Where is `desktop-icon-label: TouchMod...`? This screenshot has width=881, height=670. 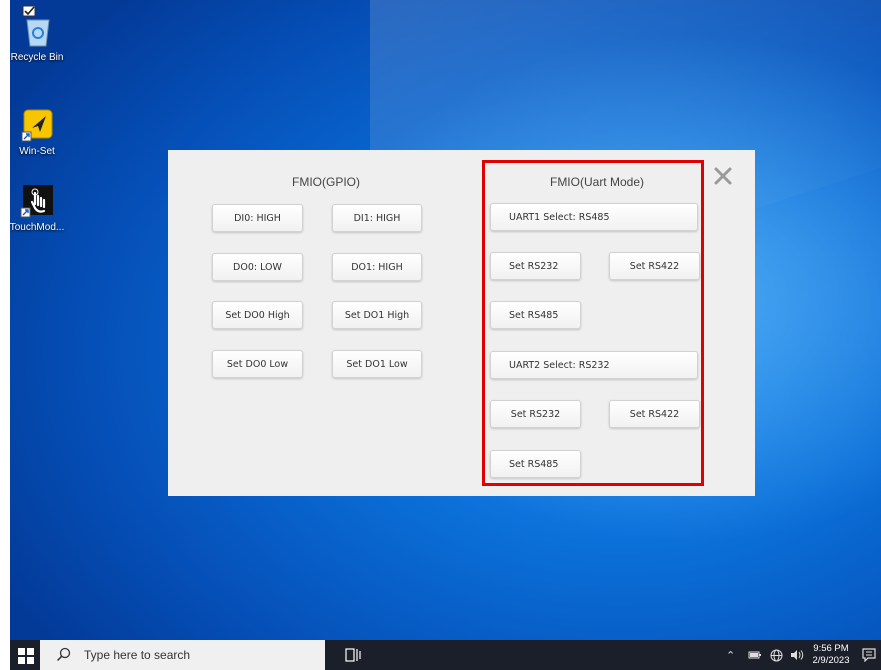
desktop-icon-label: TouchMod... is located at coordinates (37, 227).